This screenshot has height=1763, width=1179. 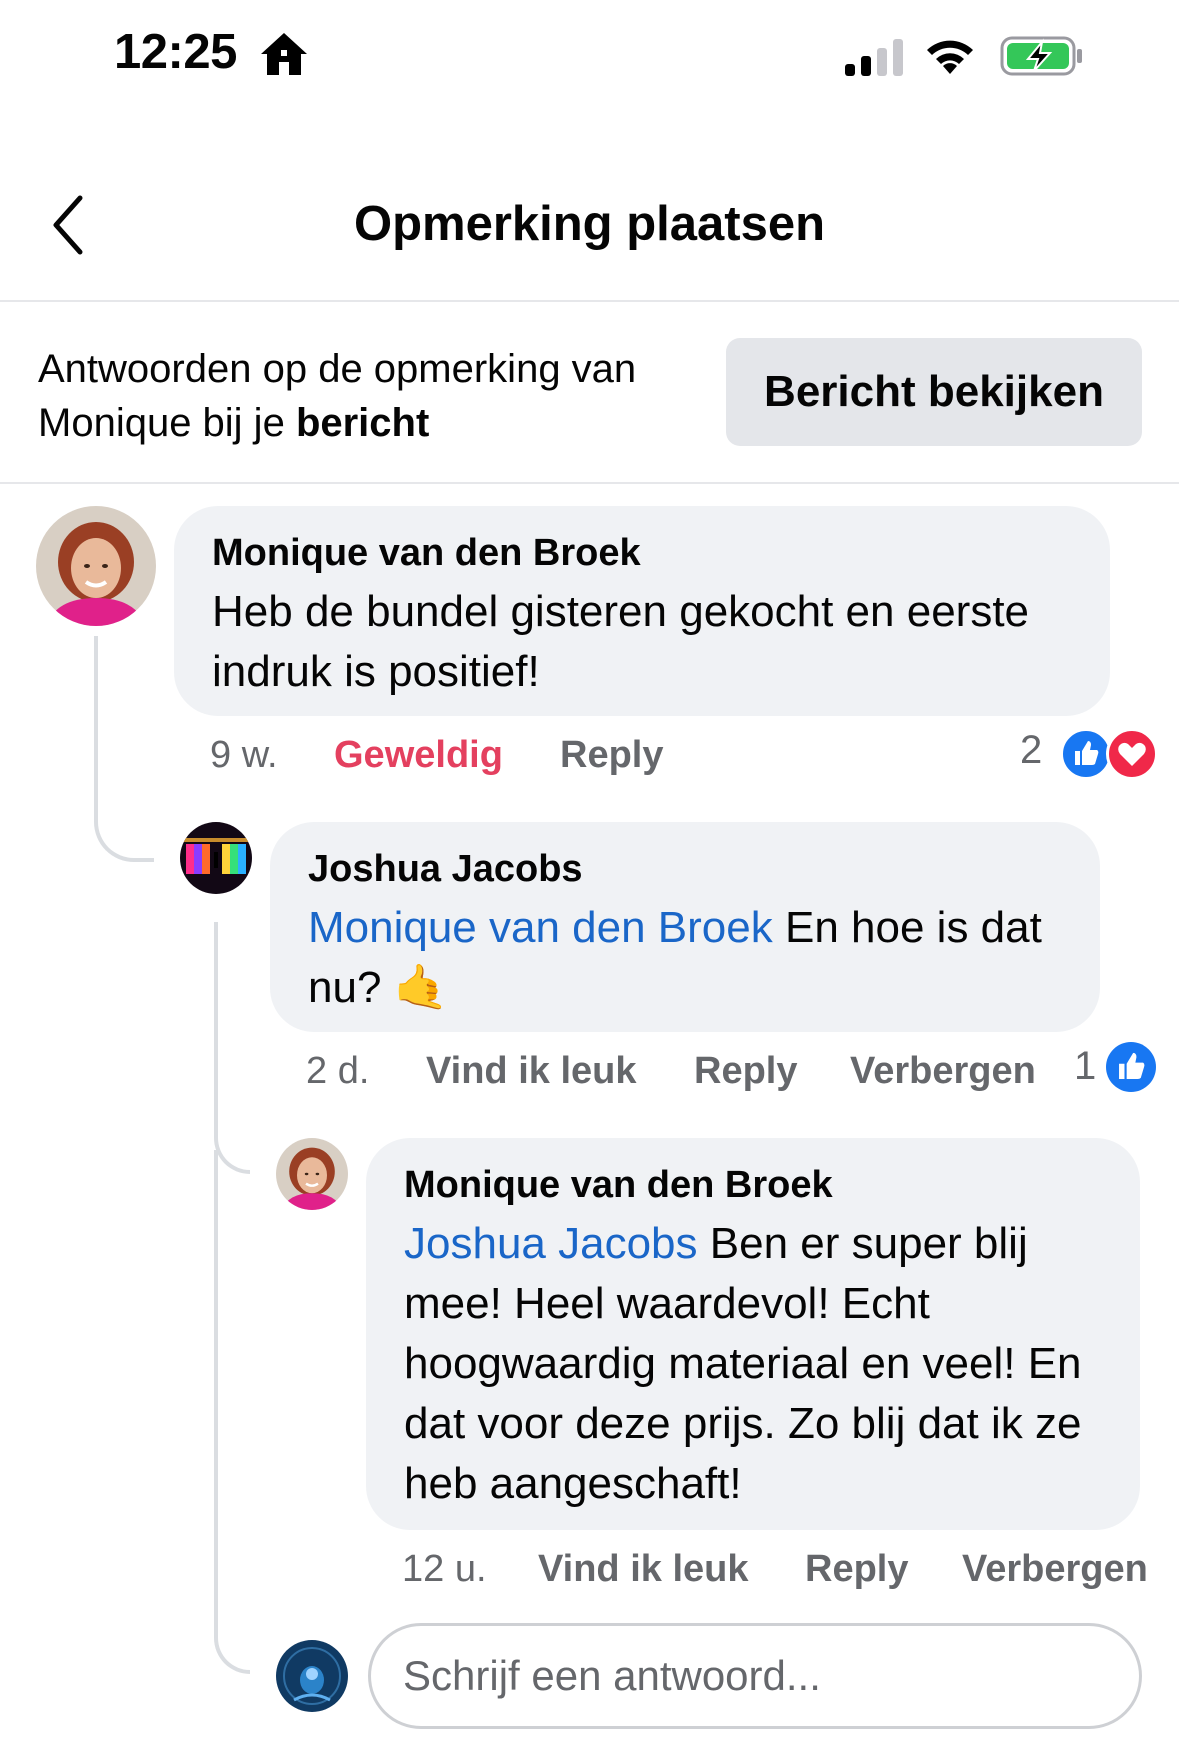 I want to click on mention-link: Joshua Jacobs, so click(x=551, y=1243).